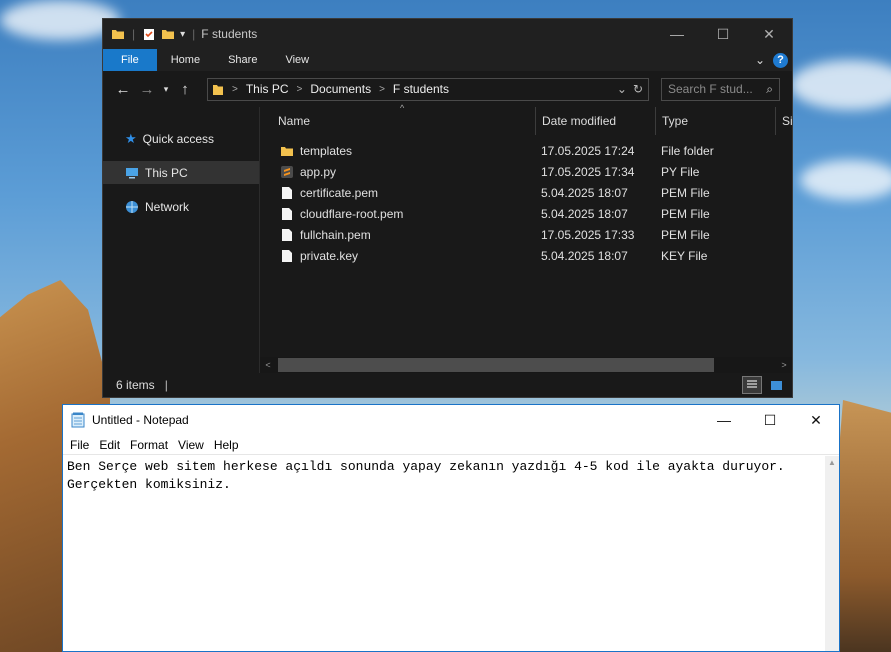 This screenshot has width=891, height=652. I want to click on network-icon, so click(132, 206).